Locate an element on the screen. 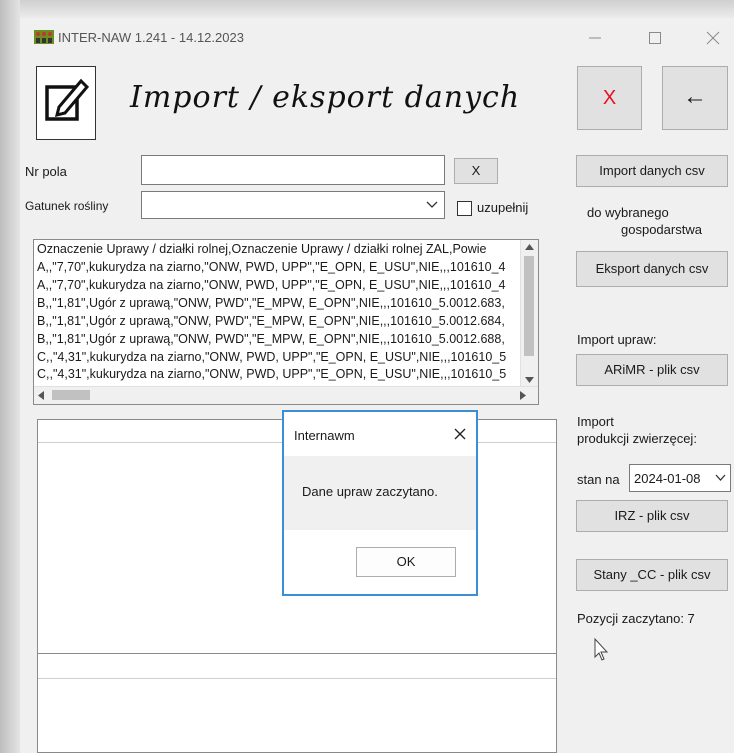 The image size is (734, 753). scroll-down-icon is located at coordinates (529, 380).